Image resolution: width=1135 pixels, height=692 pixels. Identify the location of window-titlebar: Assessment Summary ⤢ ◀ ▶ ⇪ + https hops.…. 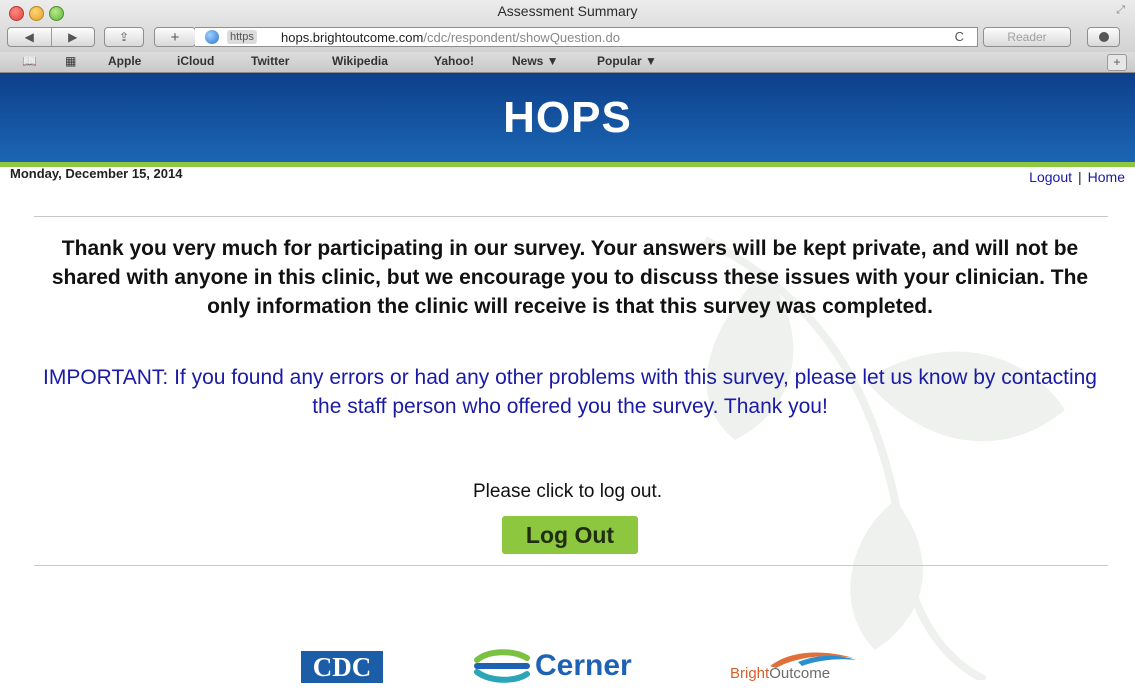
(567, 26).